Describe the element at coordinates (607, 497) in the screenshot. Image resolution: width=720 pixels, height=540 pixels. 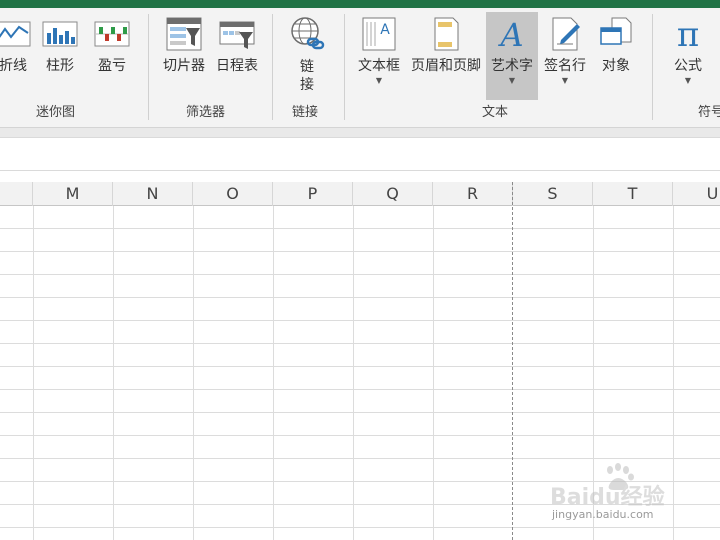
I see `svg-text: Baidu经验` at that location.